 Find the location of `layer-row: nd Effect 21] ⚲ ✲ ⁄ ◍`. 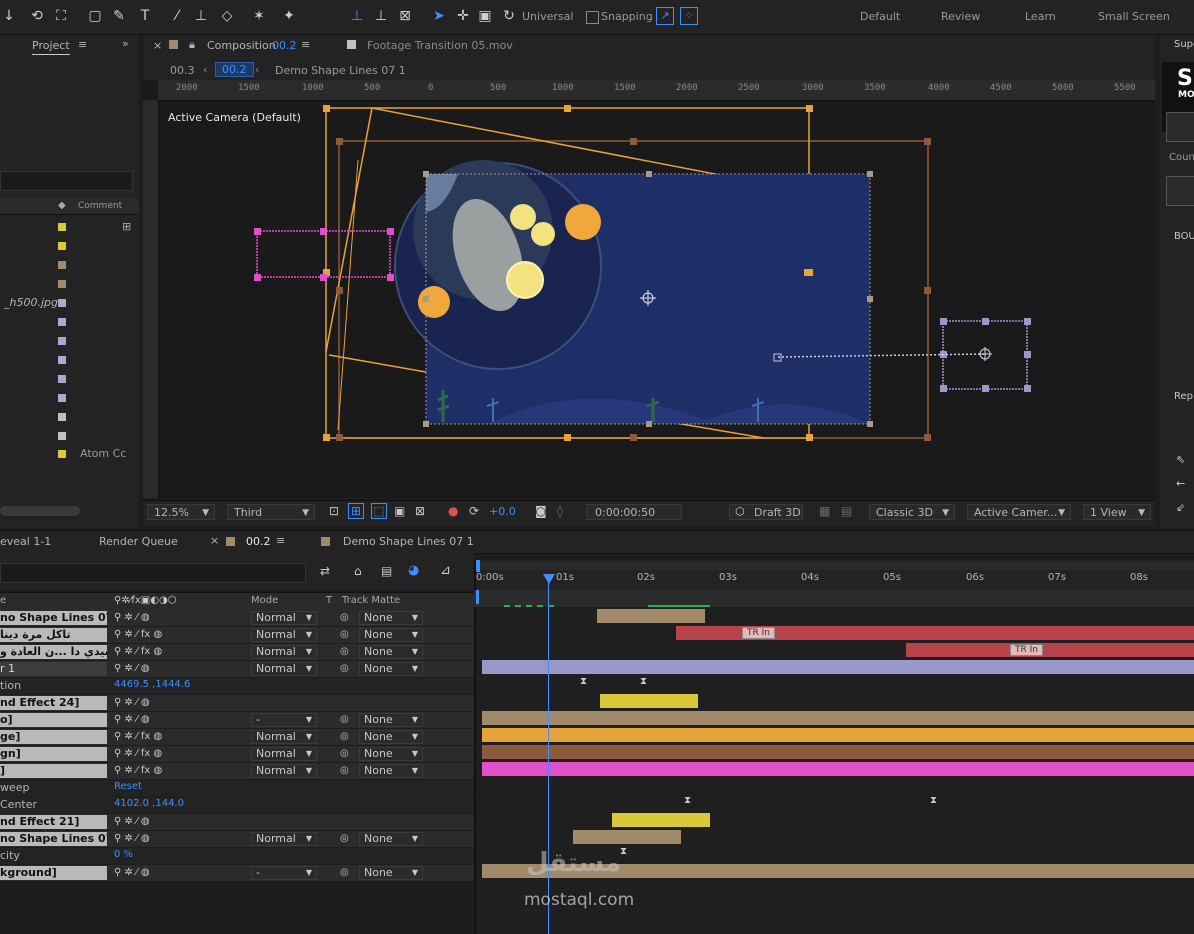

layer-row: nd Effect 21] ⚲ ✲ ⁄ ◍ is located at coordinates (237, 822).